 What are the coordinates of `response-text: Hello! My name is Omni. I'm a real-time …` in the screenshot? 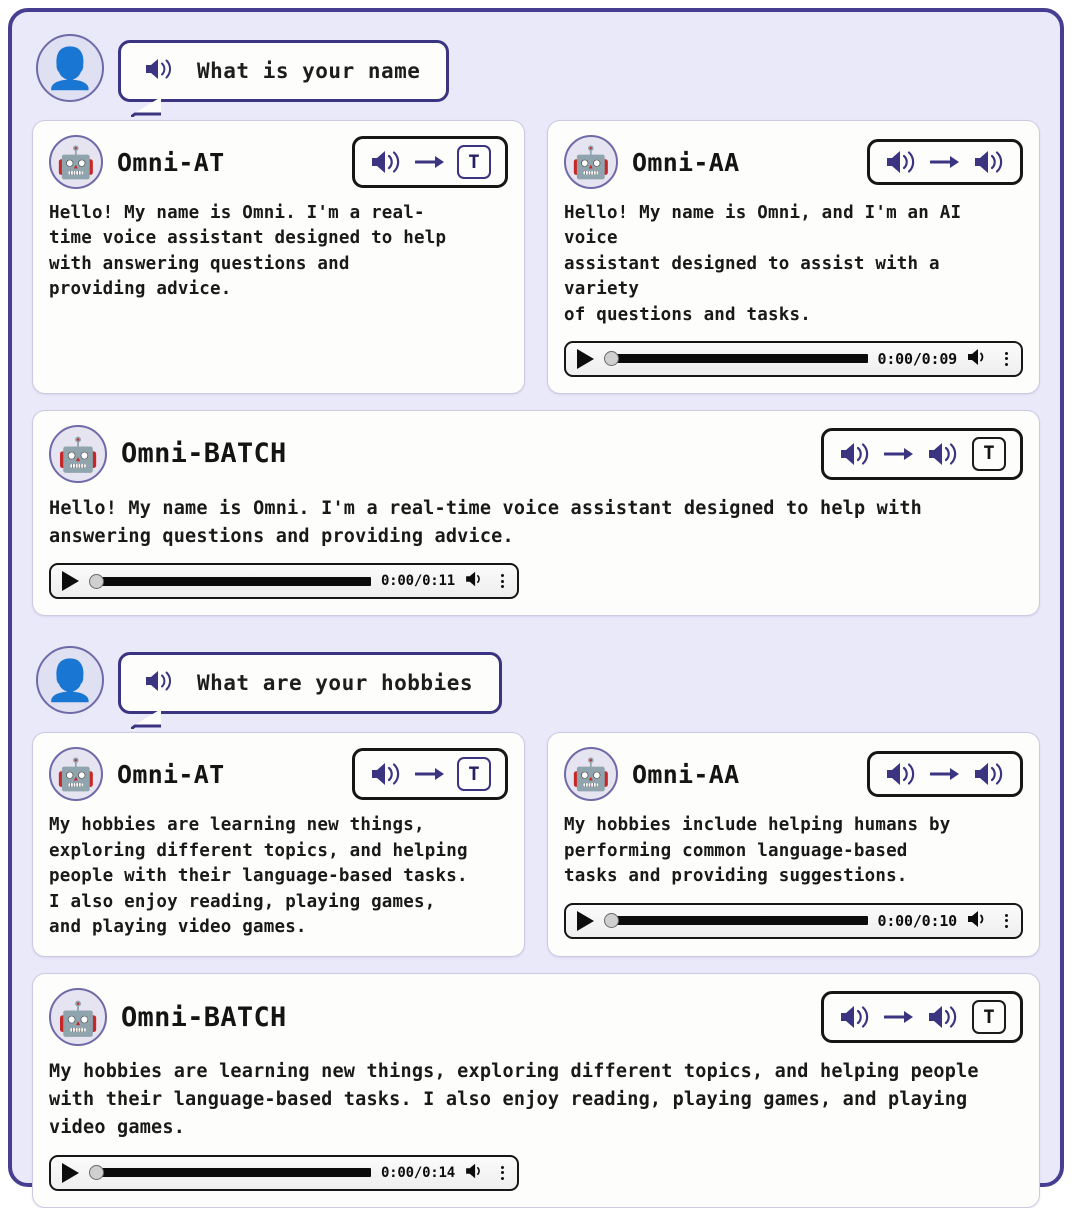 It's located at (486, 522).